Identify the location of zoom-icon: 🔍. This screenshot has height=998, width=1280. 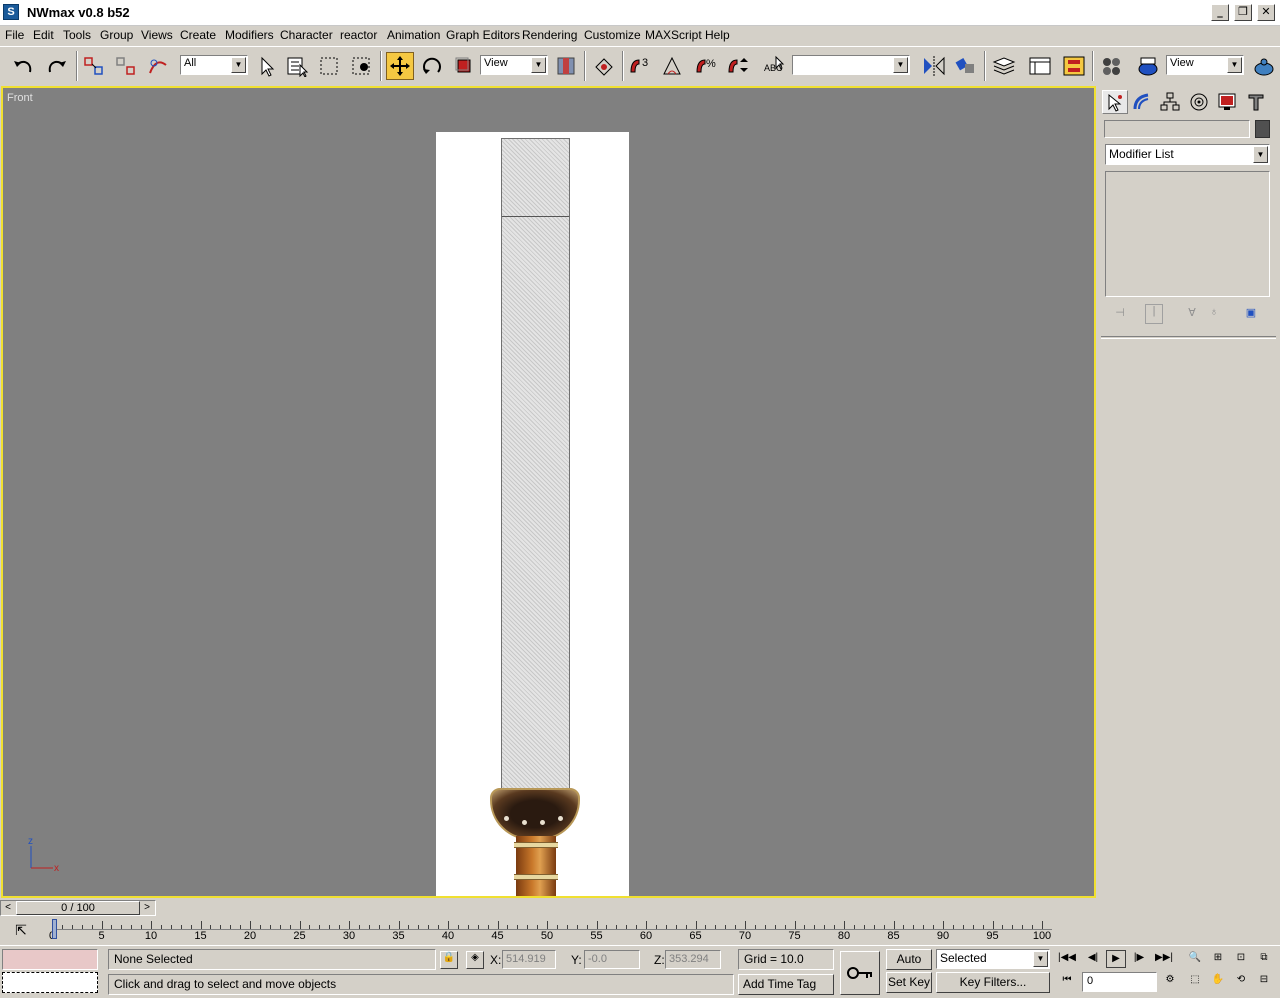
(1195, 959).